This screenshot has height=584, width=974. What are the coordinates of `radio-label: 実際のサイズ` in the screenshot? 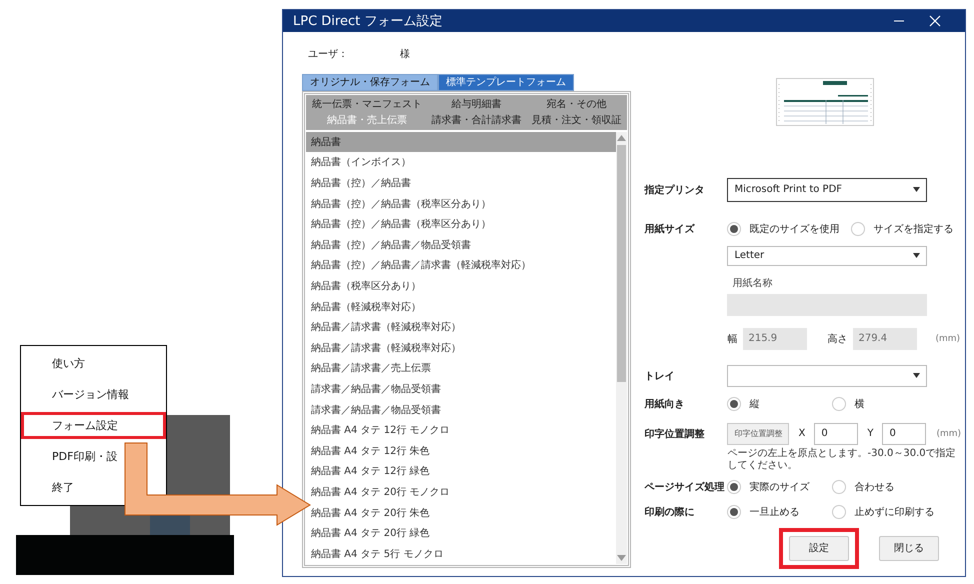 It's located at (779, 487).